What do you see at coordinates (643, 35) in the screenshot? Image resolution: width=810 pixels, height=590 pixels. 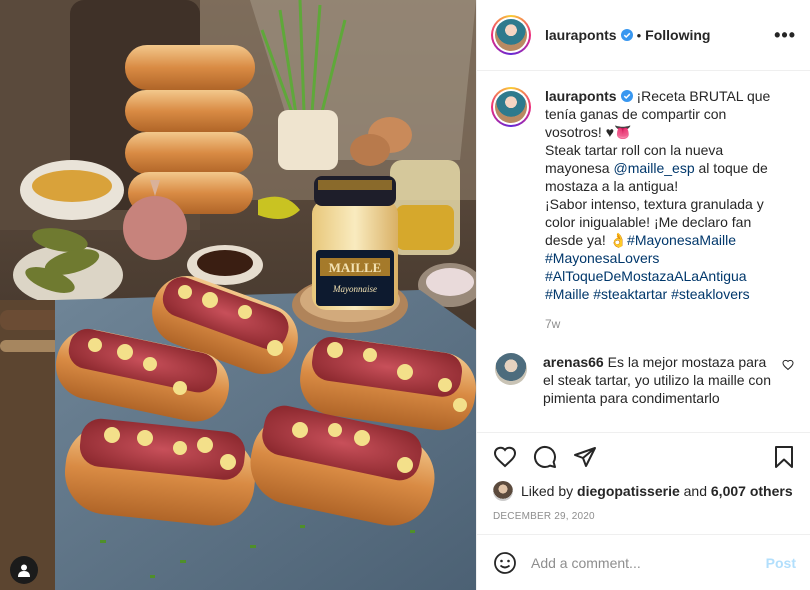 I see `post-header: lauraponts • Following •••` at bounding box center [643, 35].